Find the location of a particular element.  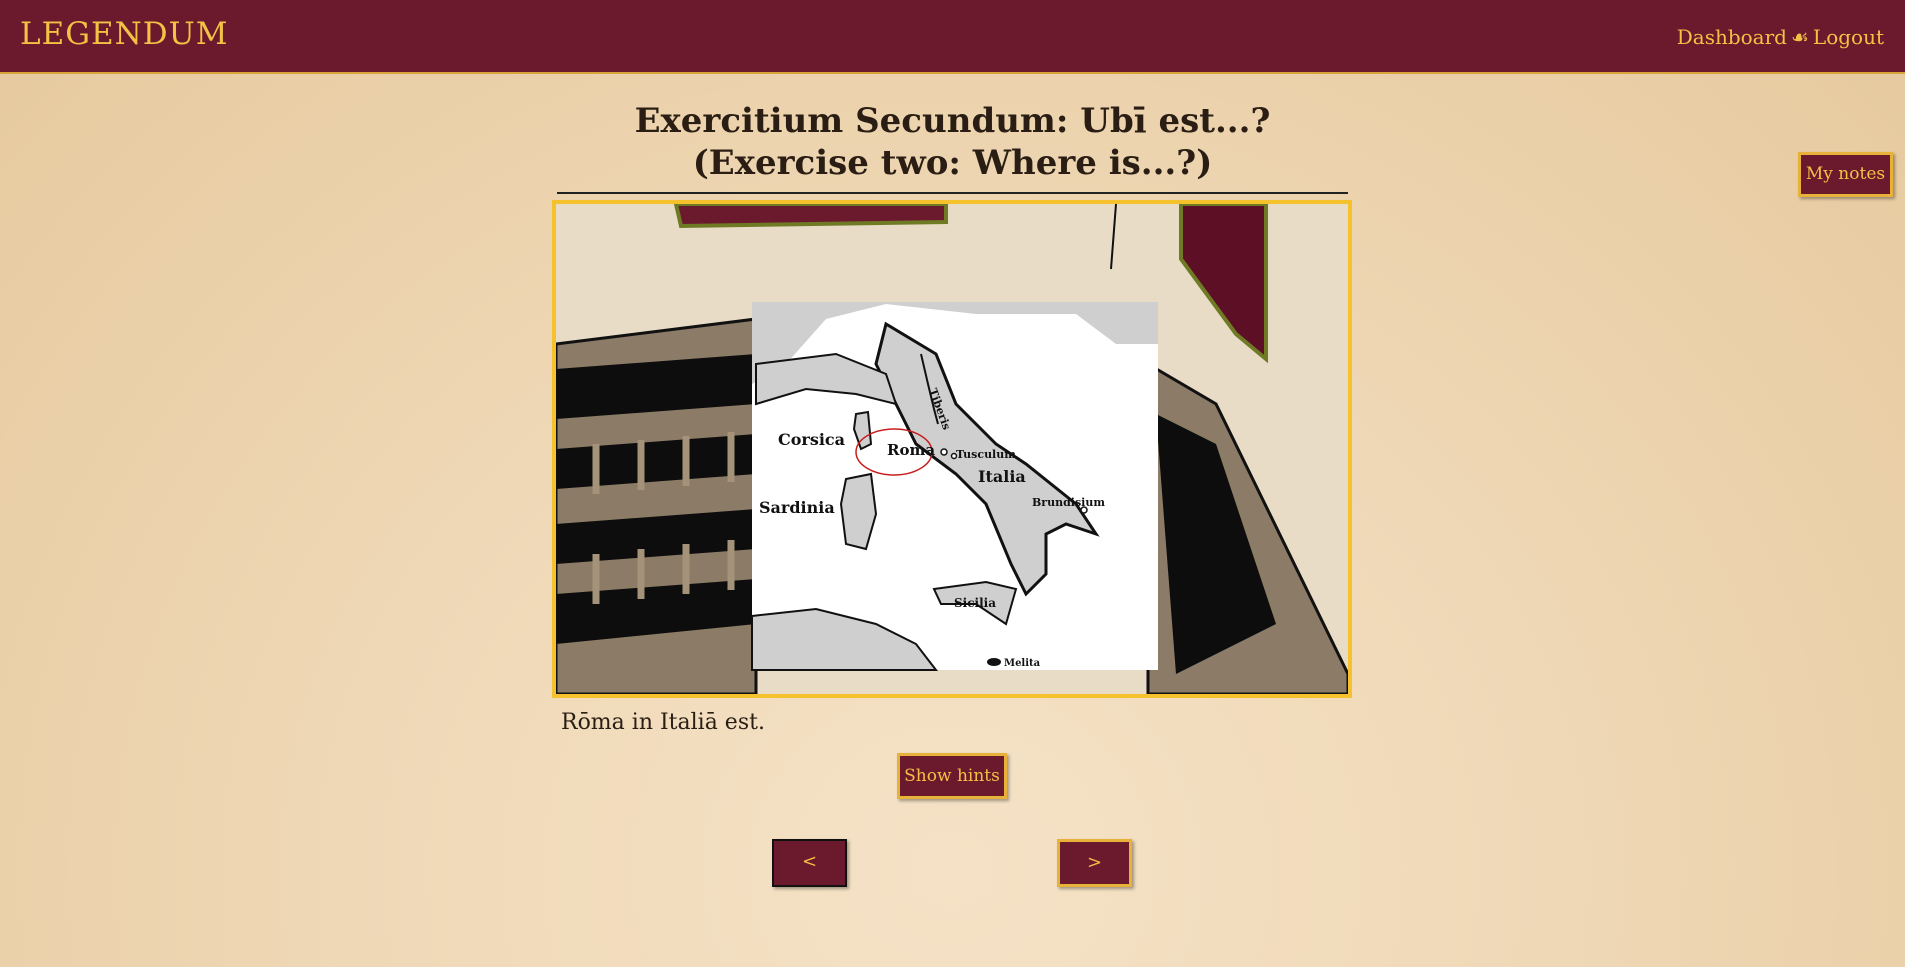

label-tusculum: Tusculum is located at coordinates (986, 454).